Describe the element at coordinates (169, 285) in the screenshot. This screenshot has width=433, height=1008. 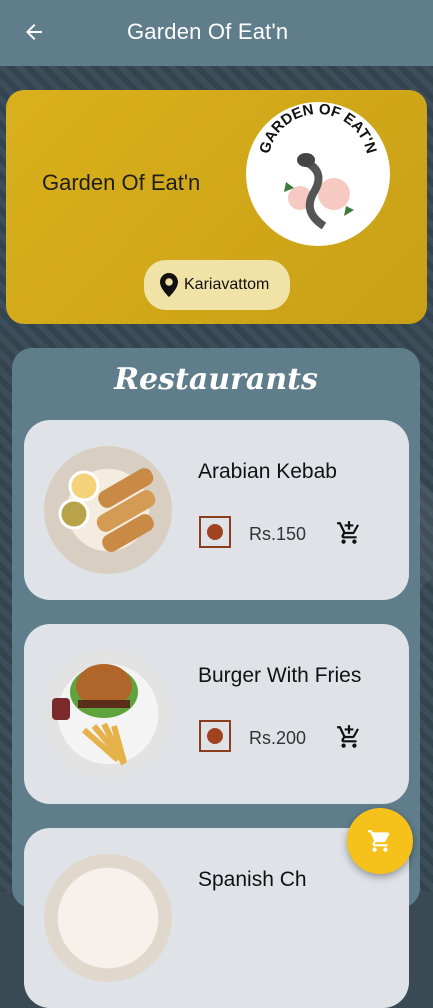
I see `location-pin-icon` at that location.